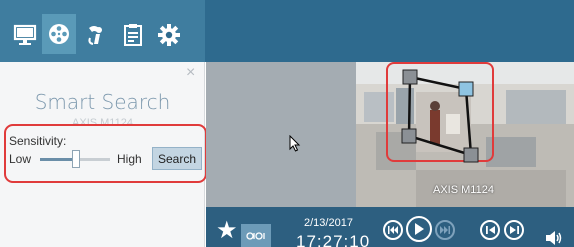 Image resolution: width=574 pixels, height=247 pixels. What do you see at coordinates (169, 35) in the screenshot?
I see `gear-icon` at bounding box center [169, 35].